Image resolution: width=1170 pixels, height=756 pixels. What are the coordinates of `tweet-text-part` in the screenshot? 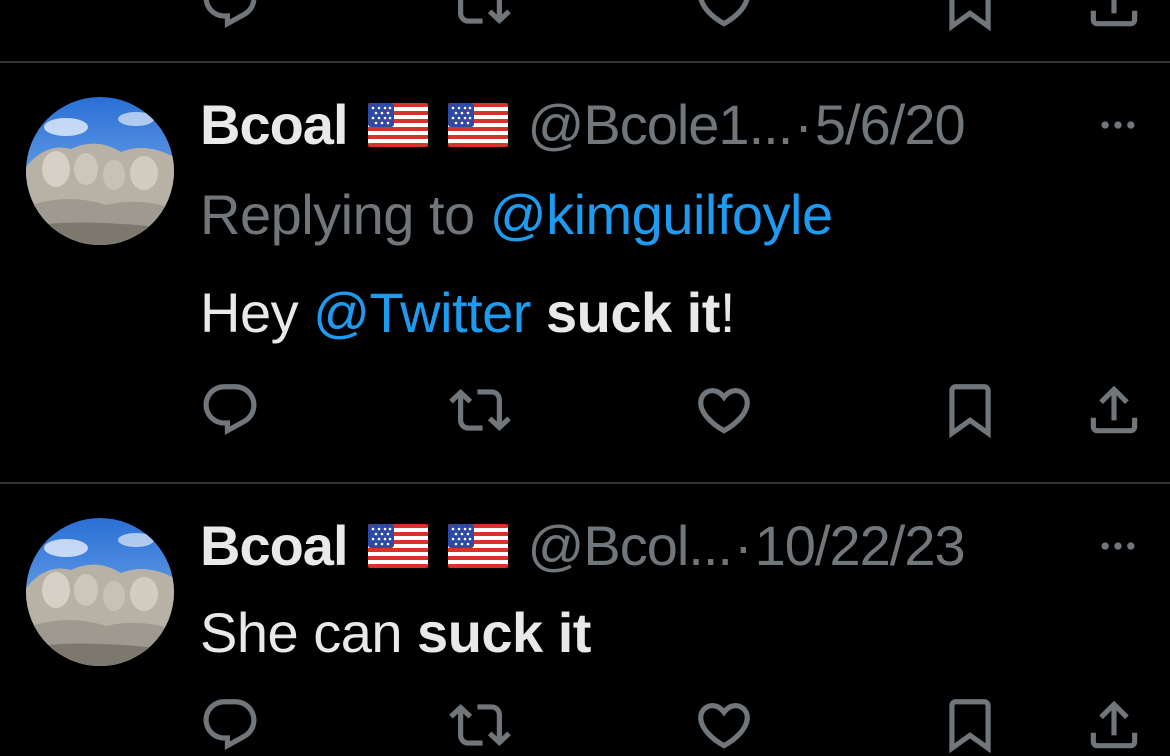 It's located at (538, 312).